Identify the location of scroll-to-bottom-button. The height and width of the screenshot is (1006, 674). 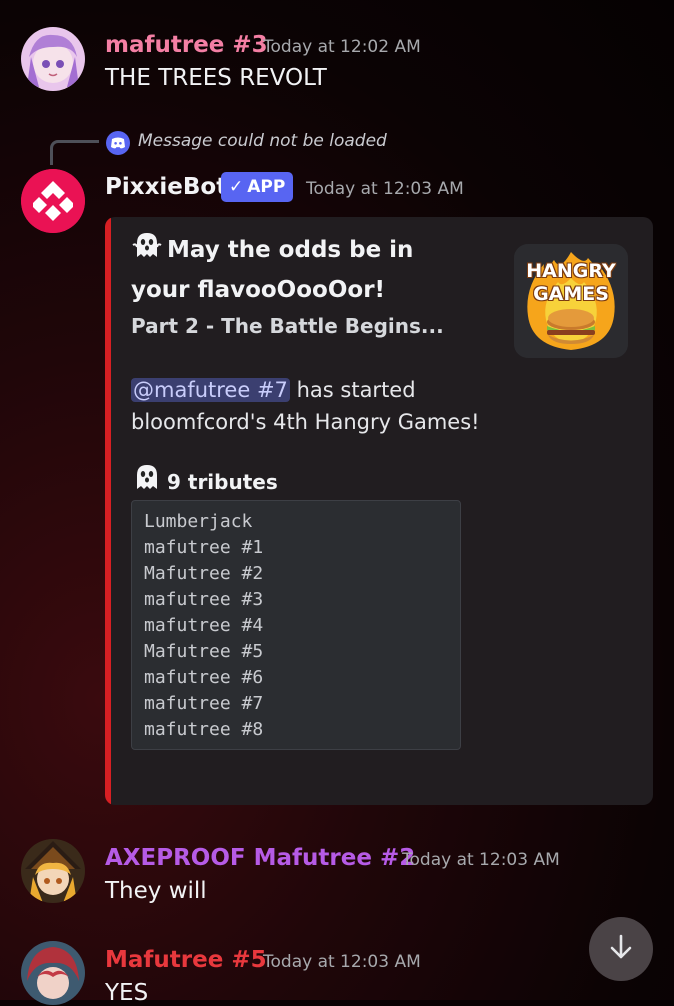
(621, 949).